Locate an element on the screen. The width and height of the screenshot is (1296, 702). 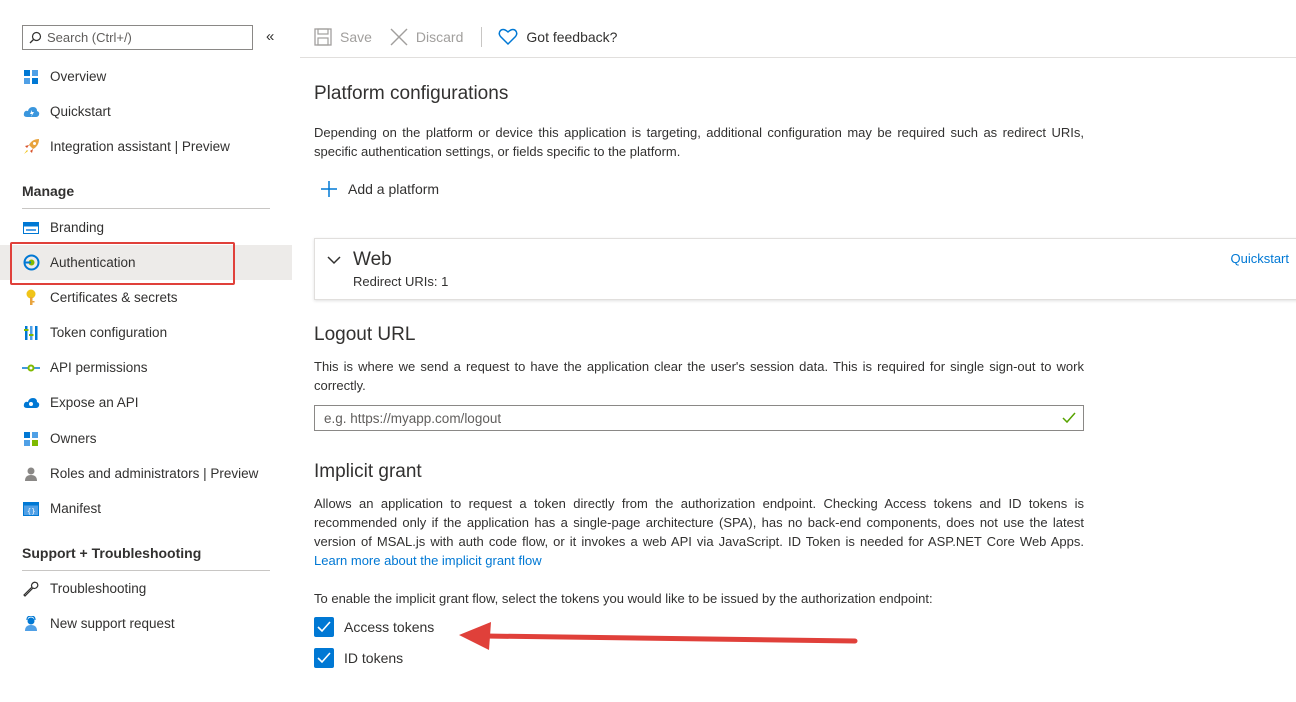
sidebar-item-label: Token configuration is located at coordinates (109, 332).